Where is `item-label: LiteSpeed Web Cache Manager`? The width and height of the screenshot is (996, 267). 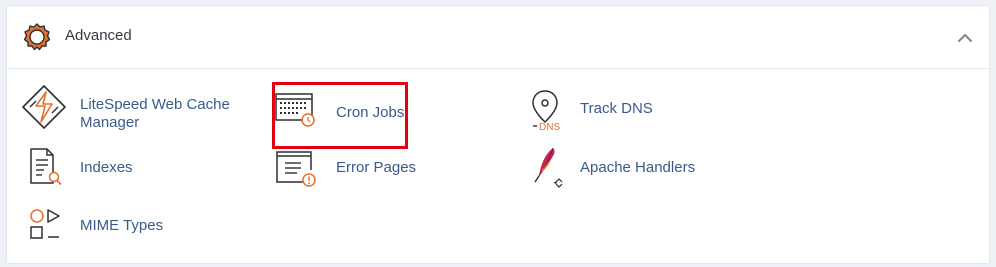 item-label: LiteSpeed Web Cache Manager is located at coordinates (155, 113).